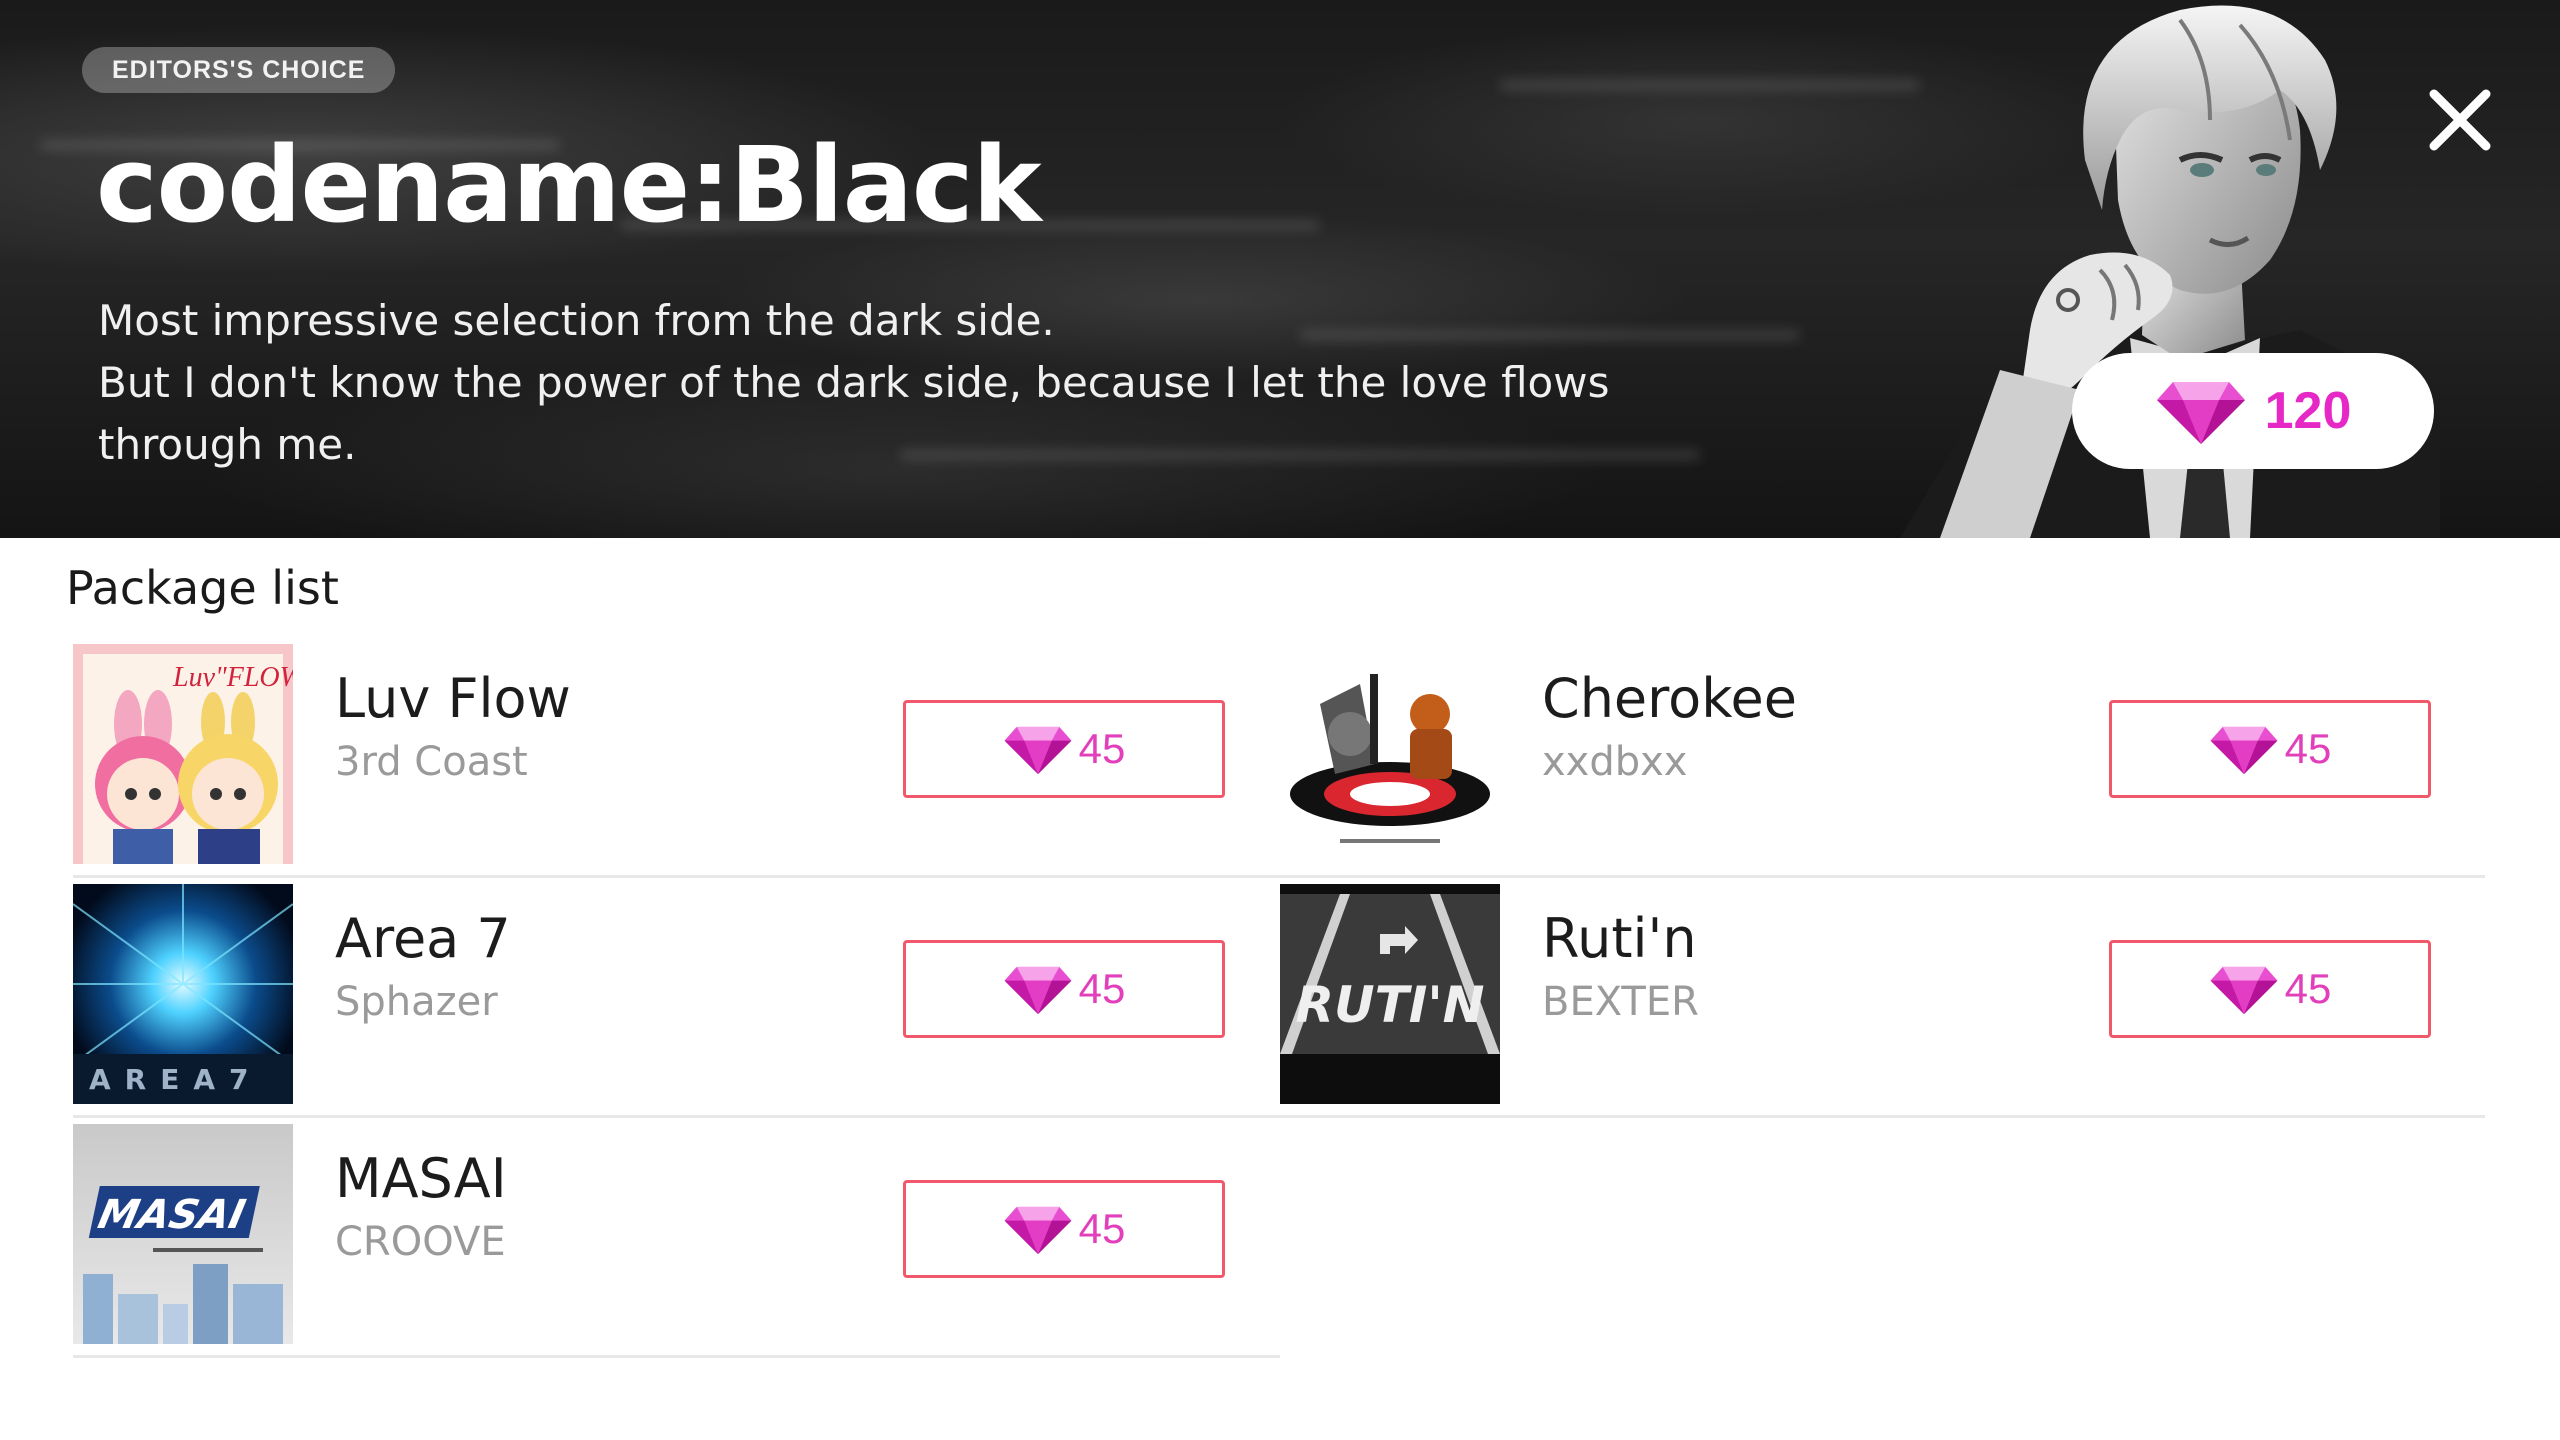  Describe the element at coordinates (421, 1178) in the screenshot. I see `song-name: MASAI` at that location.